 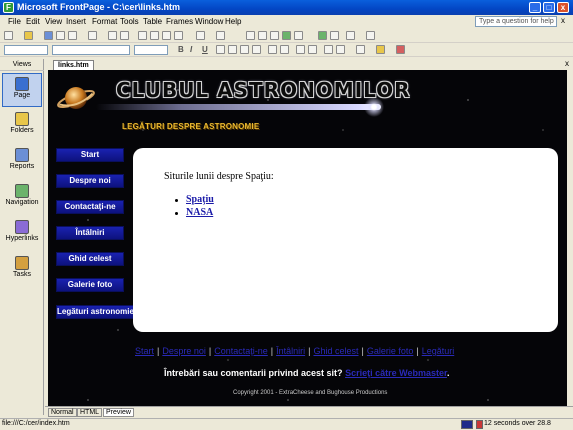 I want to click on menu-help: Help, so click(x=233, y=21).